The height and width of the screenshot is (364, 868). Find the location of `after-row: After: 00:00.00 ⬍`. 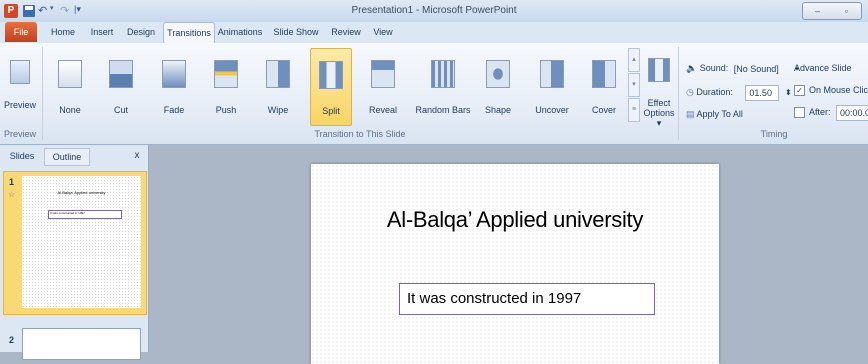

after-row: After: 00:00.00 ⬍ is located at coordinates (831, 112).